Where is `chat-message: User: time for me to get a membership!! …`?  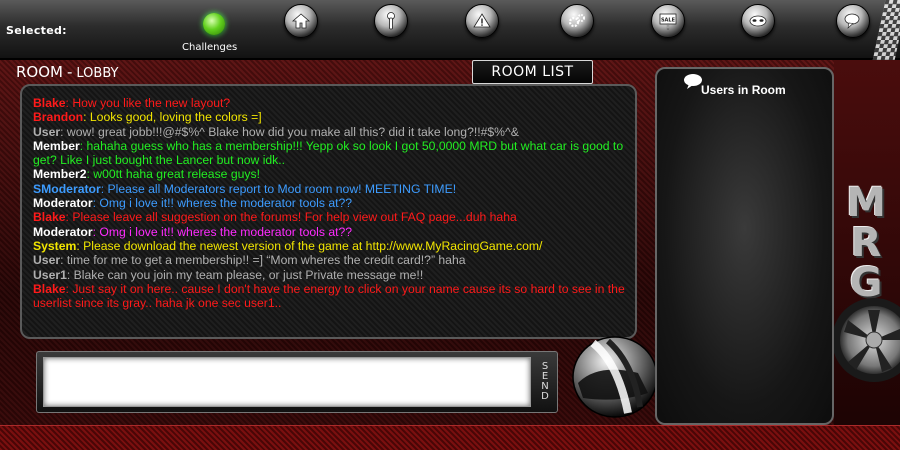
chat-message: User: time for me to get a membership!! … is located at coordinates (329, 260).